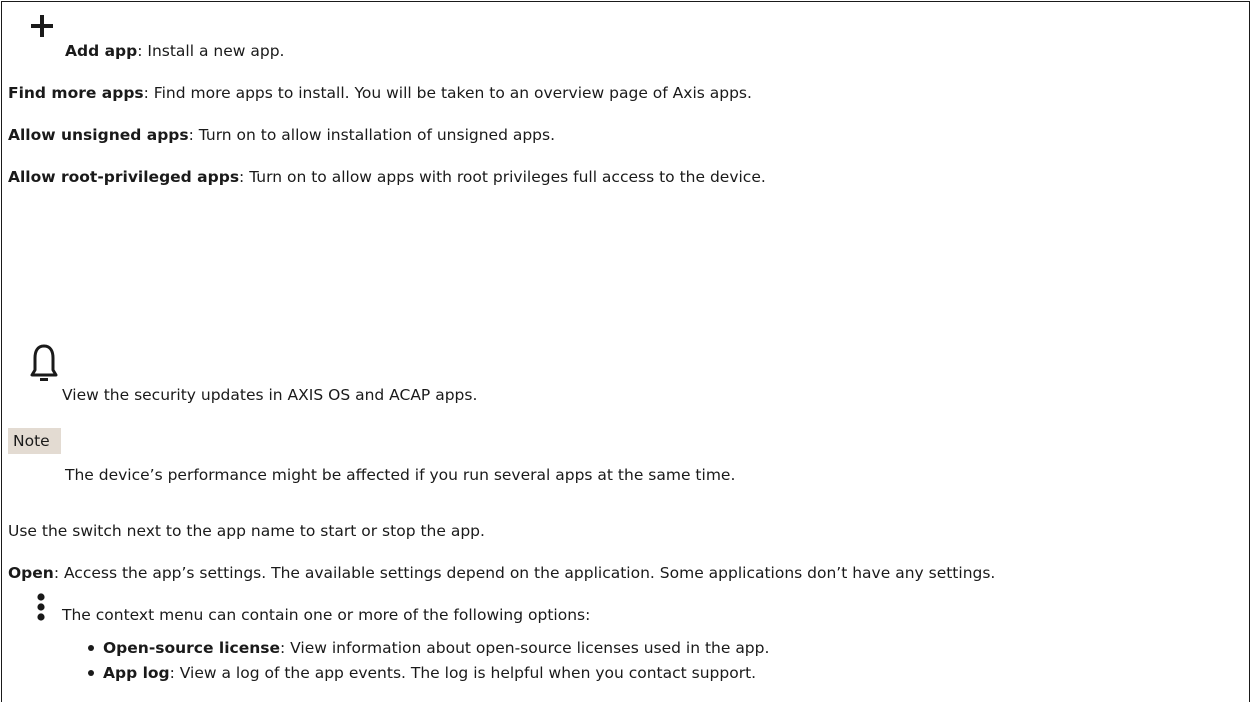 This screenshot has height=702, width=1254. What do you see at coordinates (44, 363) in the screenshot?
I see `bell-icon` at bounding box center [44, 363].